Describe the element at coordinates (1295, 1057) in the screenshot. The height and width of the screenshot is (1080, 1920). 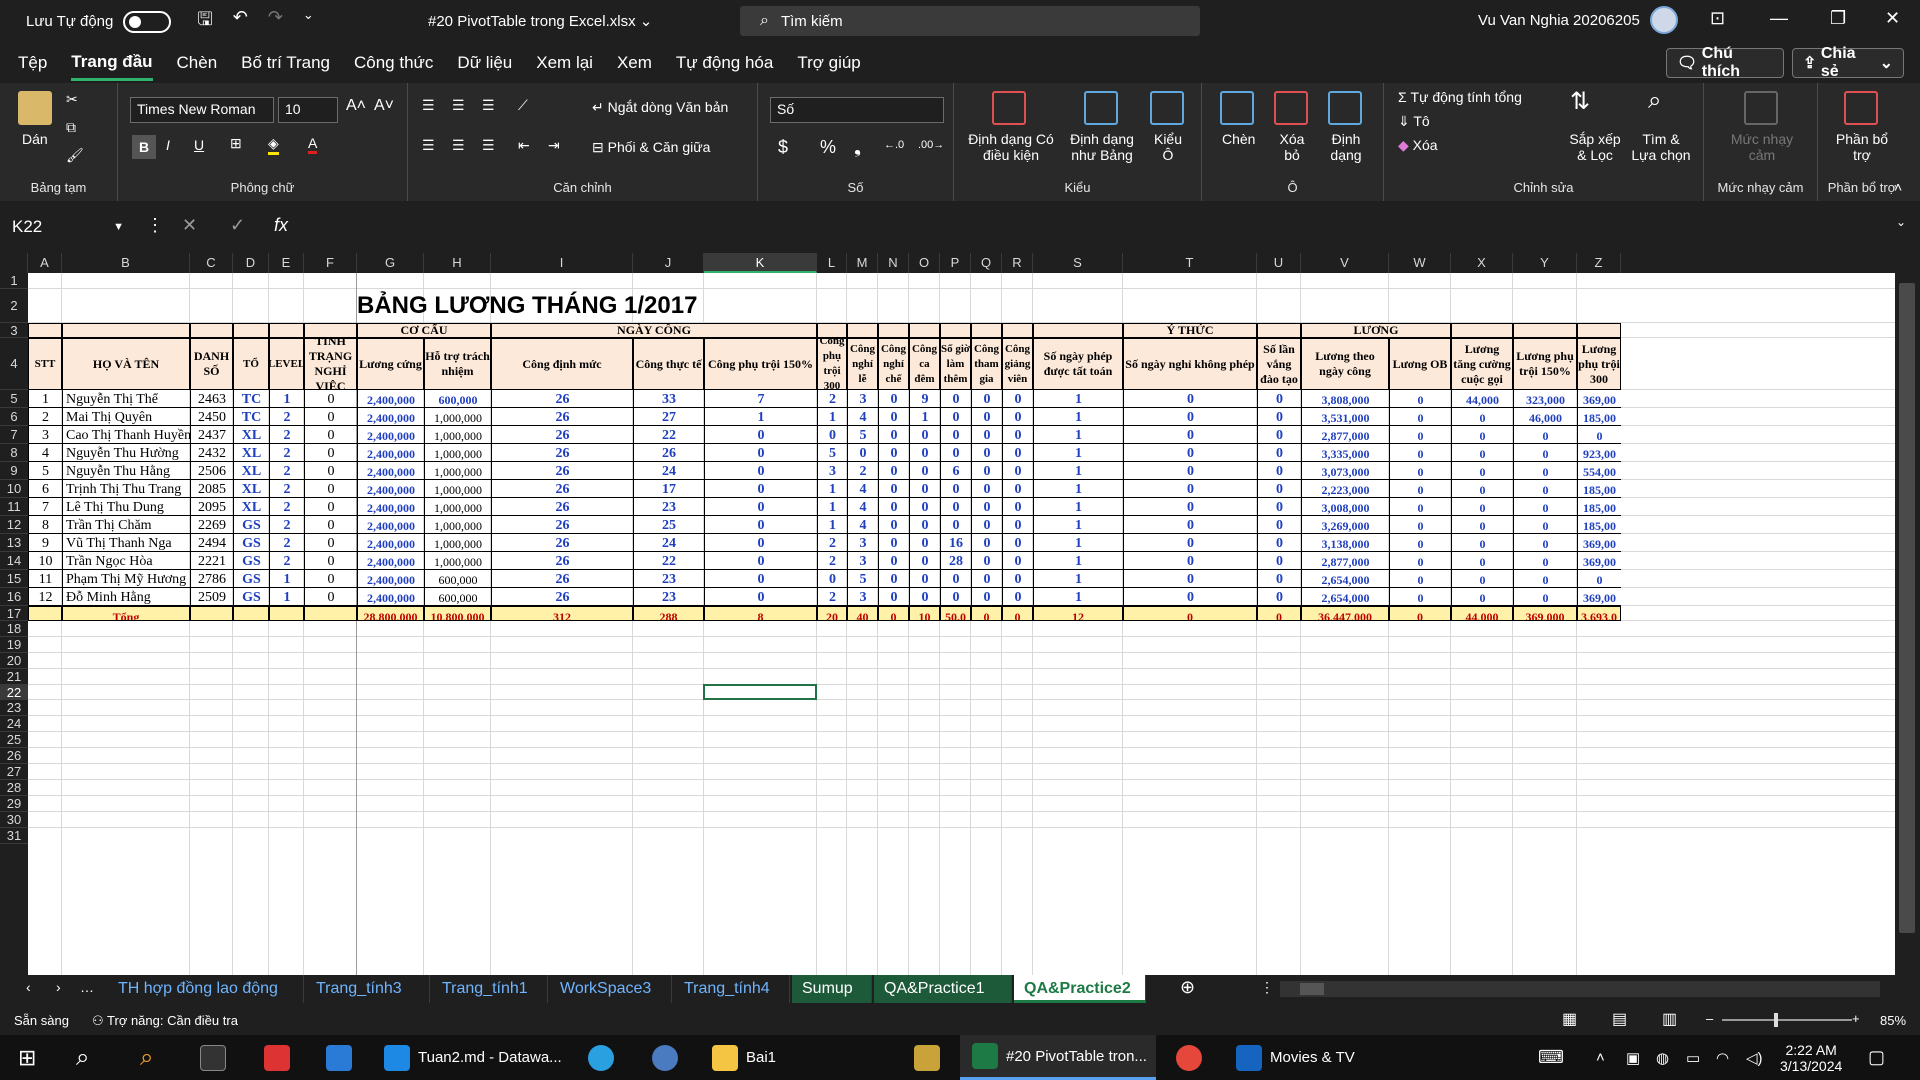
I see `movies-task: Movies & TV` at that location.